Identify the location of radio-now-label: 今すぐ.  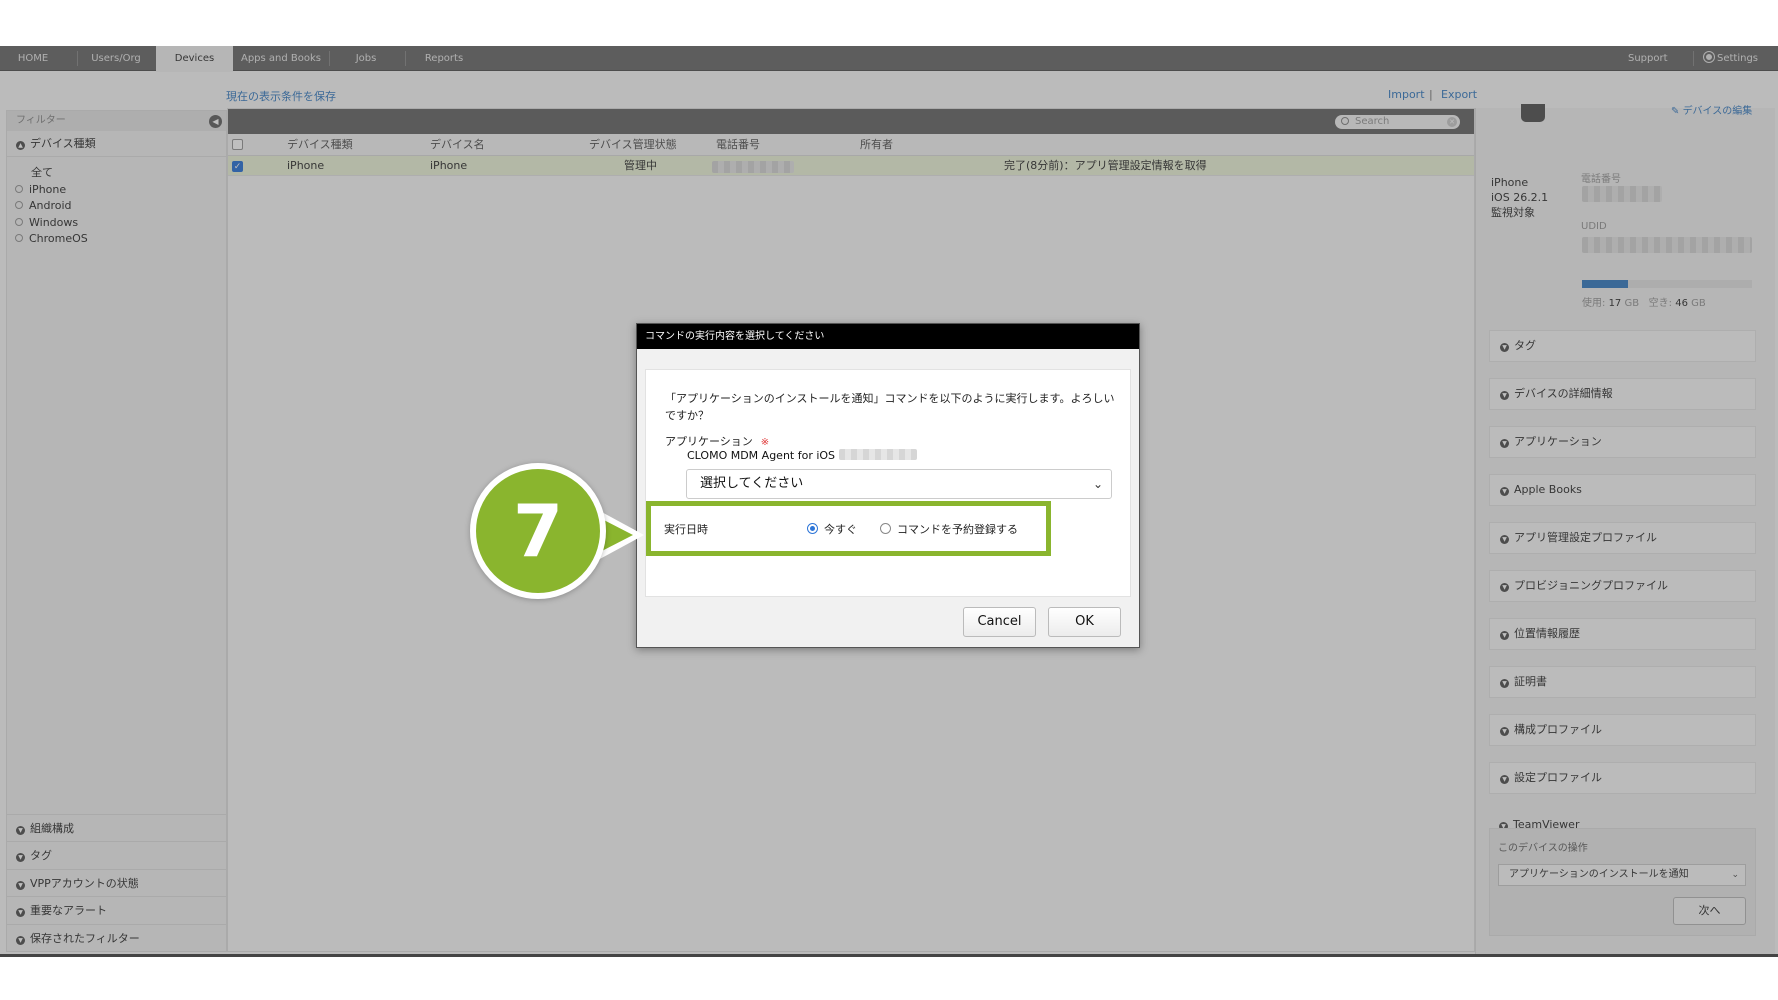
(840, 529).